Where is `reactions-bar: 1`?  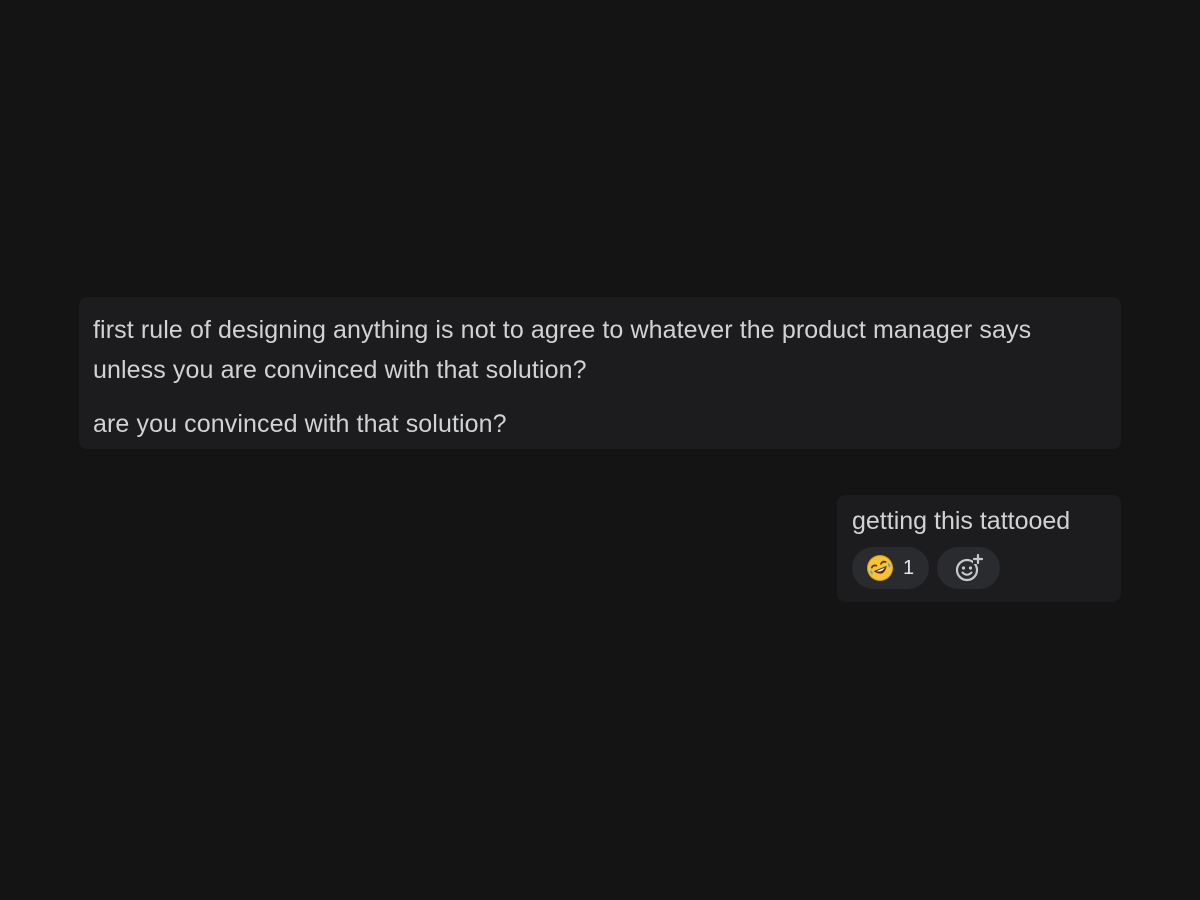 reactions-bar: 1 is located at coordinates (979, 568).